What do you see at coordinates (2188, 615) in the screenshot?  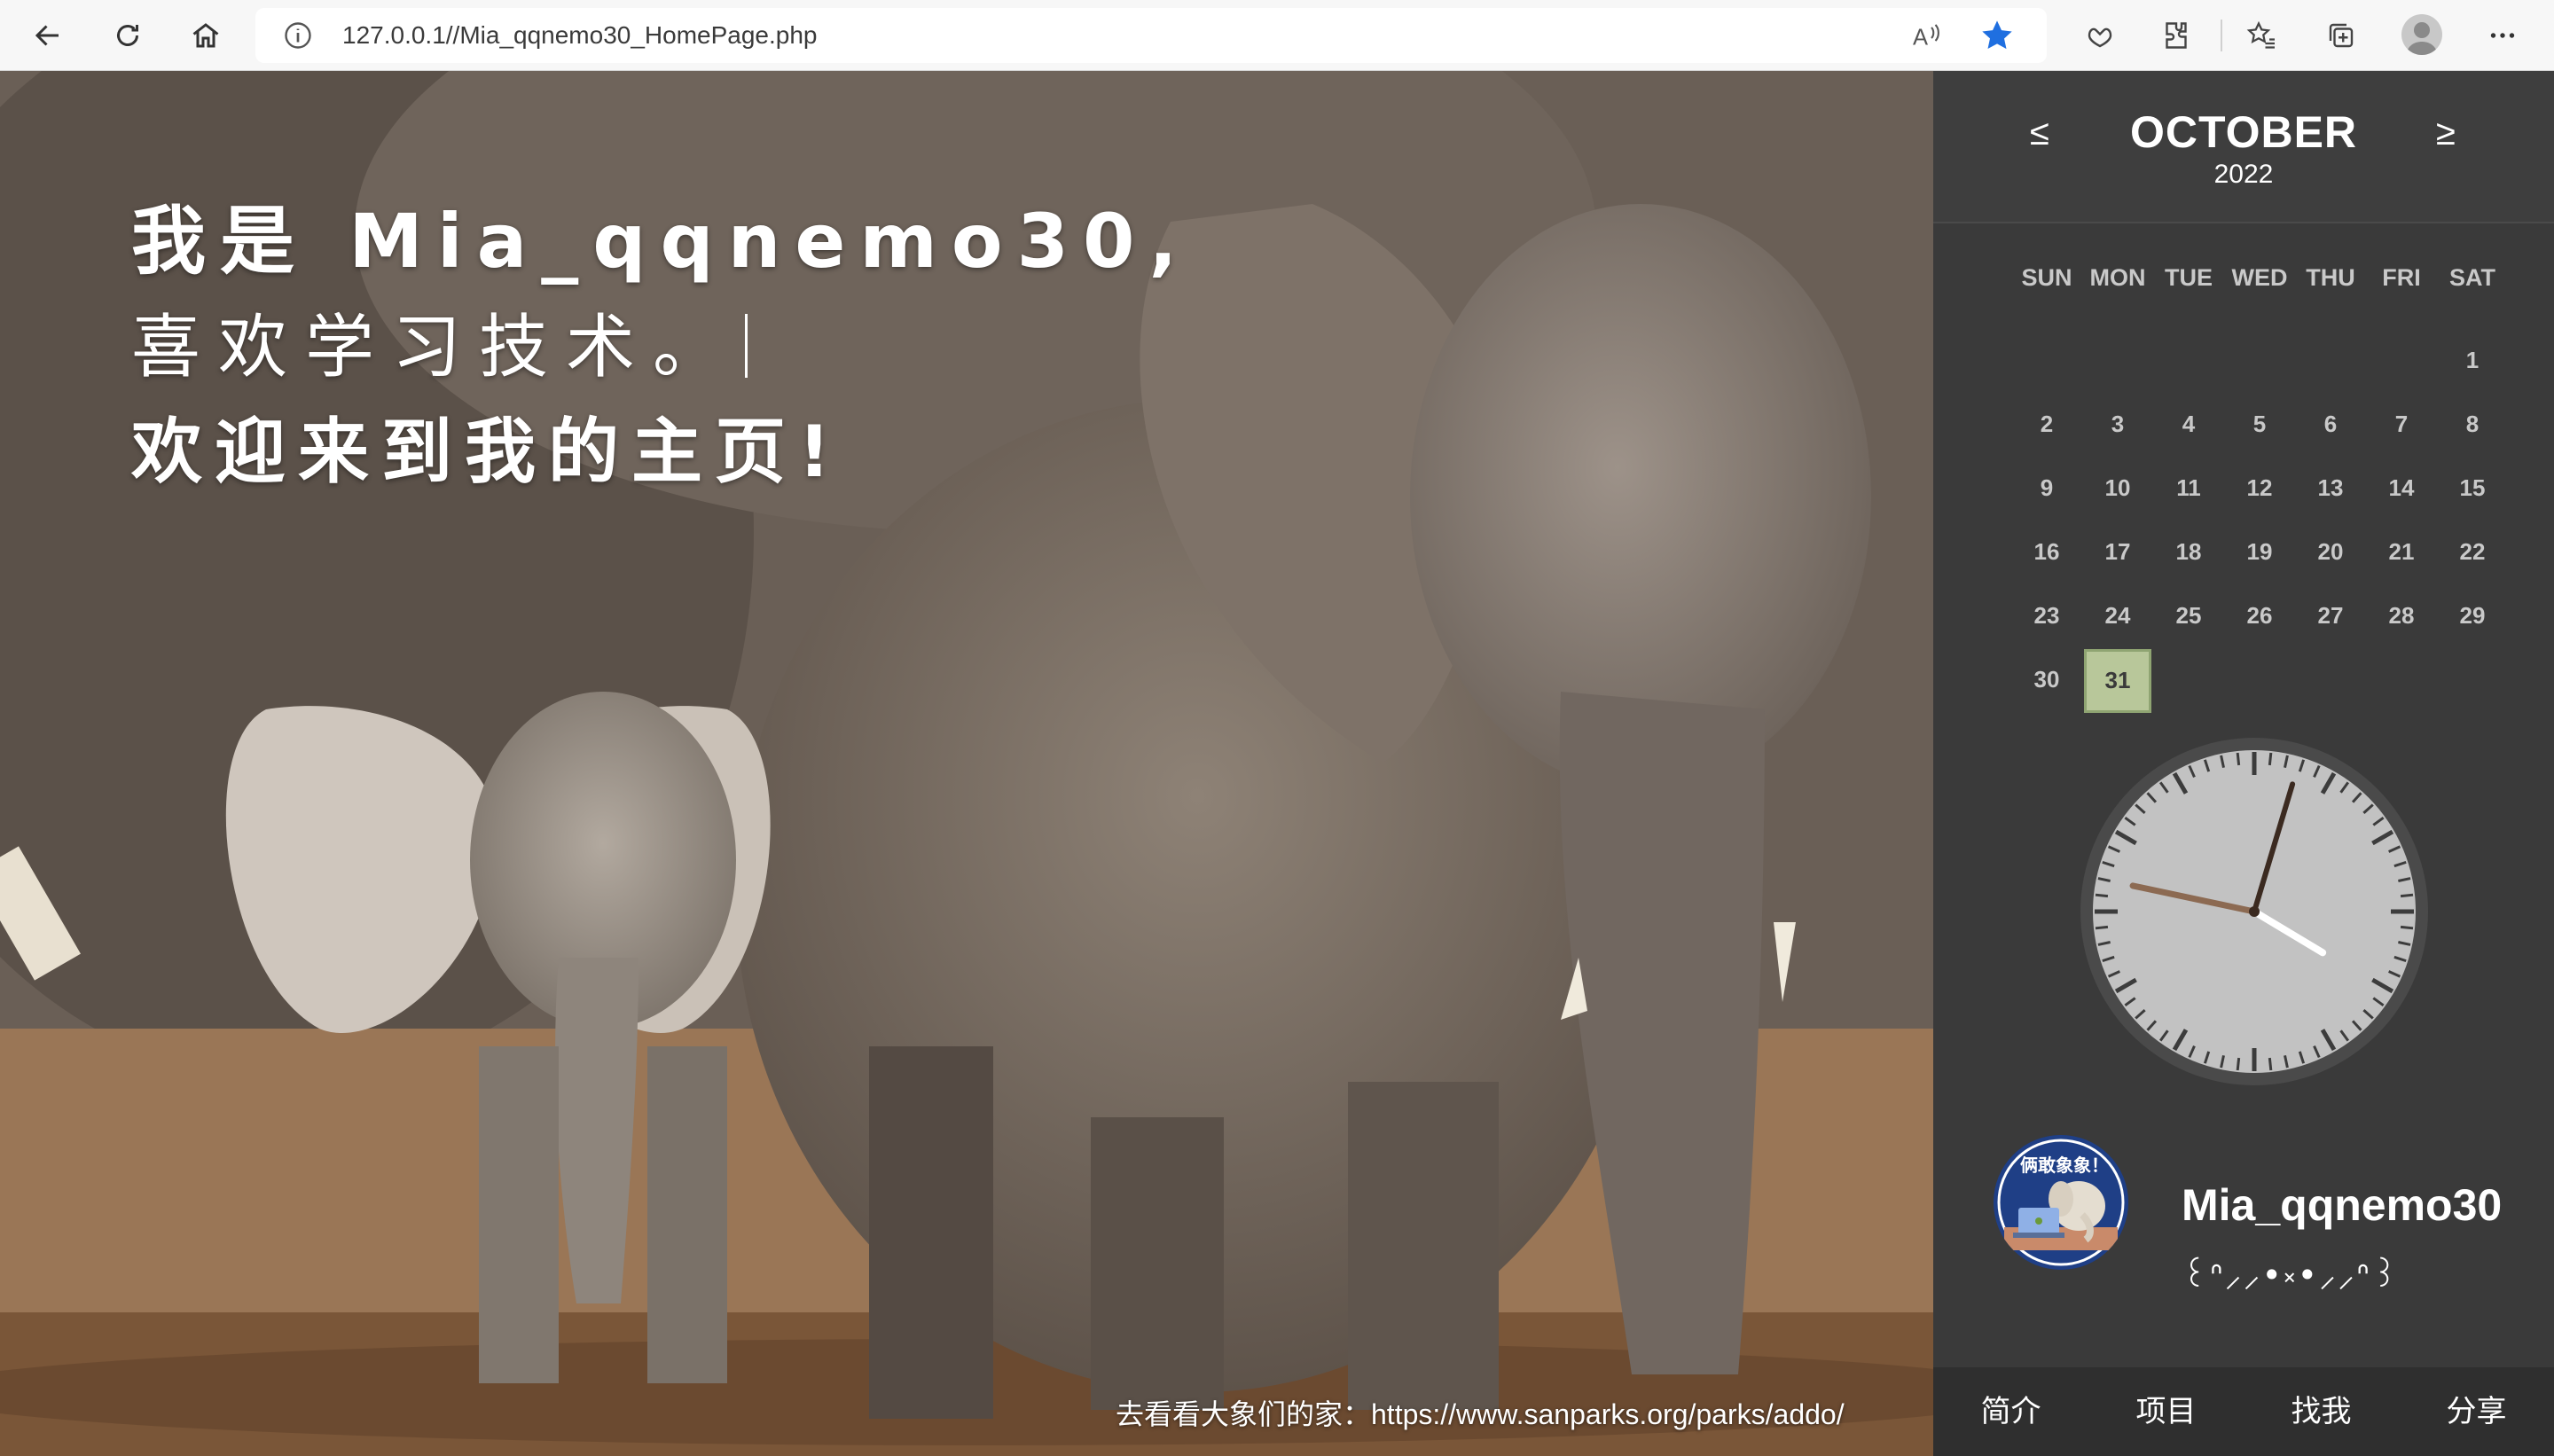 I see `calendar-day-25: 25` at bounding box center [2188, 615].